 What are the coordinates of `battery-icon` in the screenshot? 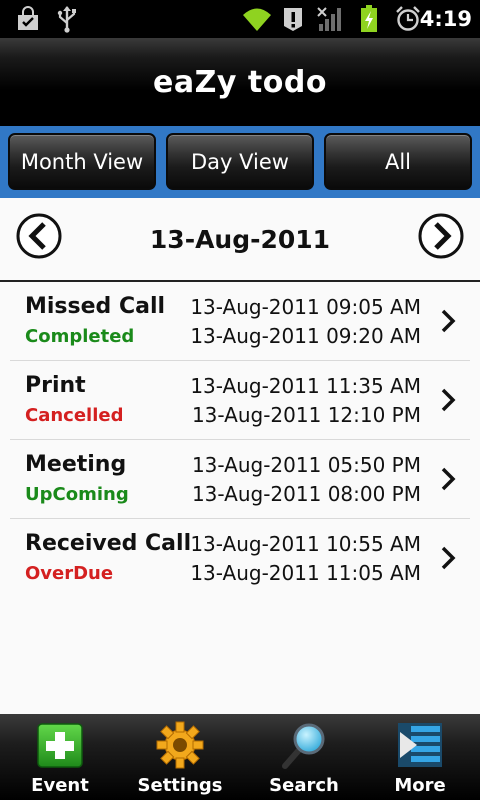 It's located at (369, 19).